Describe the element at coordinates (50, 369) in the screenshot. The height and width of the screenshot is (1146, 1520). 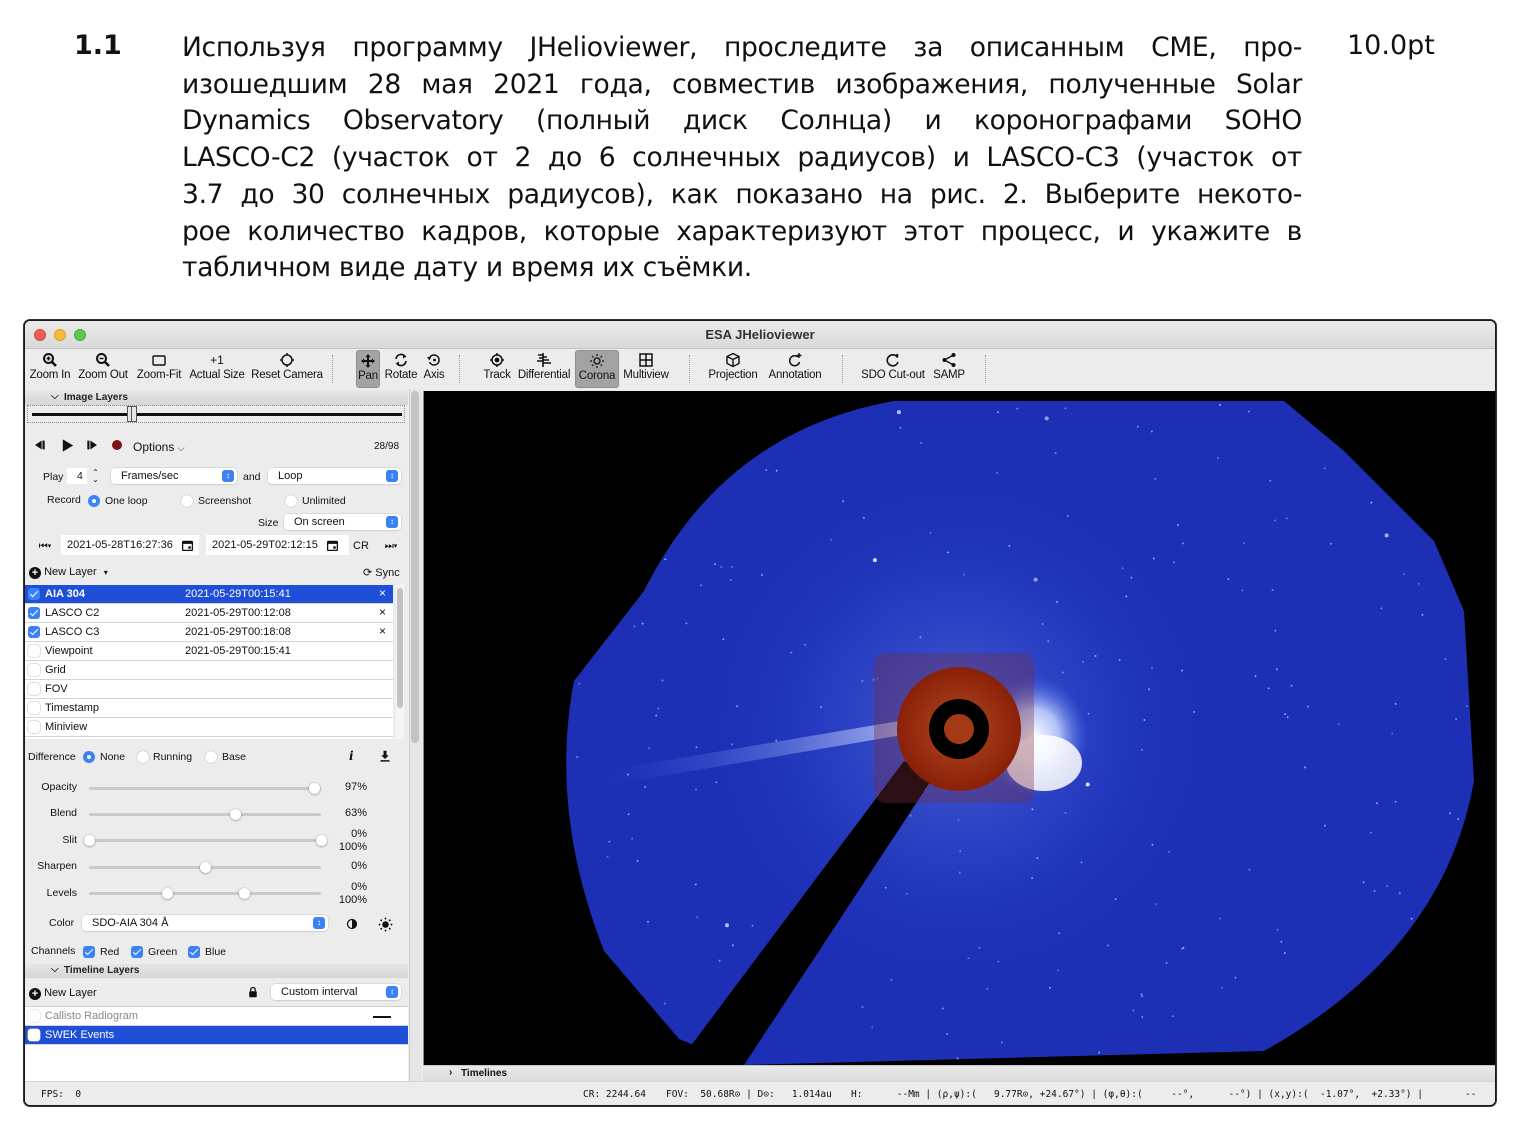
I see `zoom-in-button: Zoom In` at that location.